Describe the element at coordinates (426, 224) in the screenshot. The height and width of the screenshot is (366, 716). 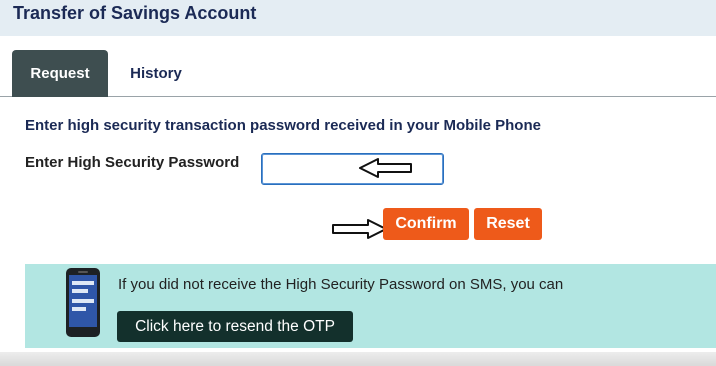
I see `confirm-button: Confirm` at that location.